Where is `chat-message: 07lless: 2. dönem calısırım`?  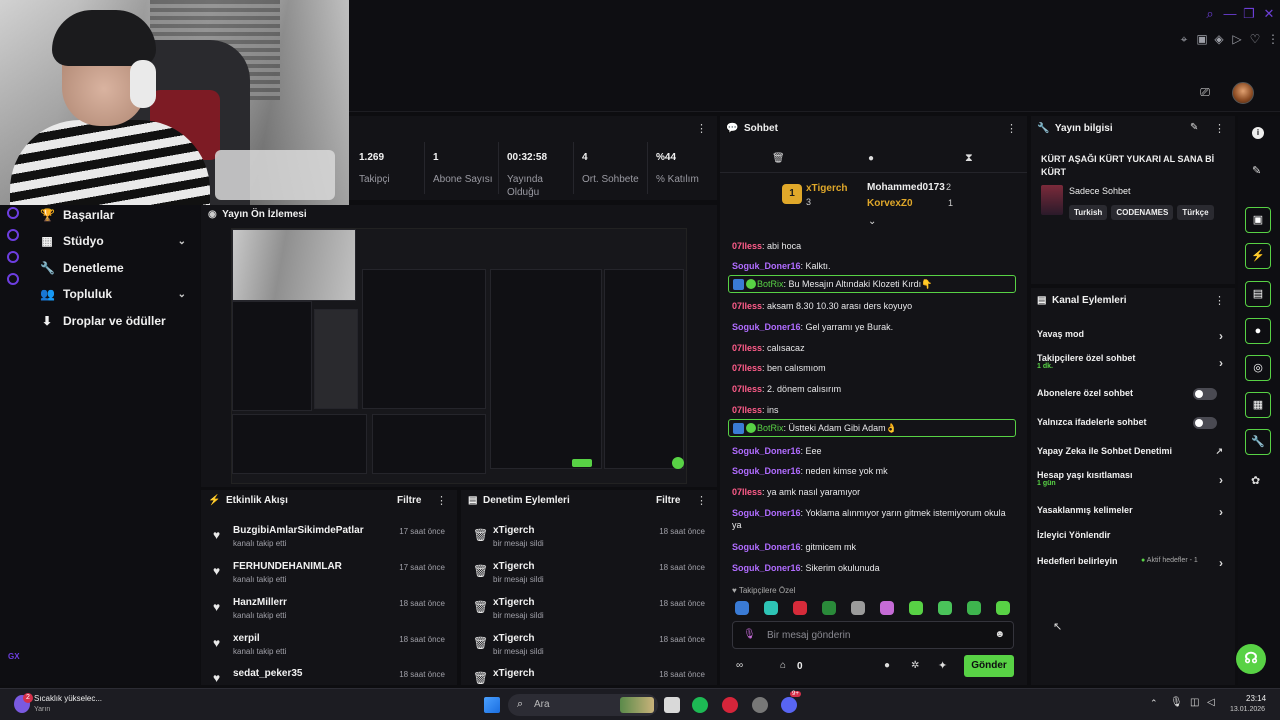 chat-message: 07lless: 2. dönem calısırım is located at coordinates (874, 389).